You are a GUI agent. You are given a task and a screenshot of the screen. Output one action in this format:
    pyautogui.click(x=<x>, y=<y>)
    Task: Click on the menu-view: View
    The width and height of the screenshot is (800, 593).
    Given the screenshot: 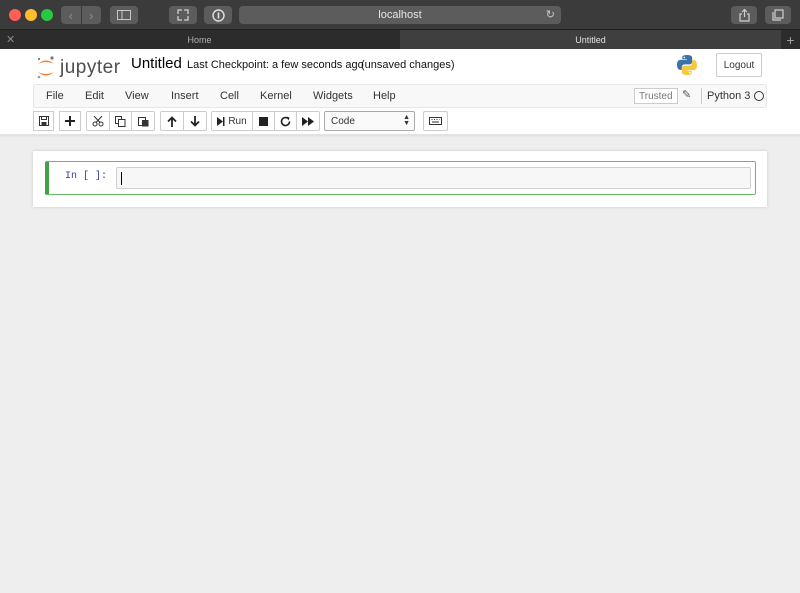 What is the action you would take?
    pyautogui.click(x=137, y=96)
    